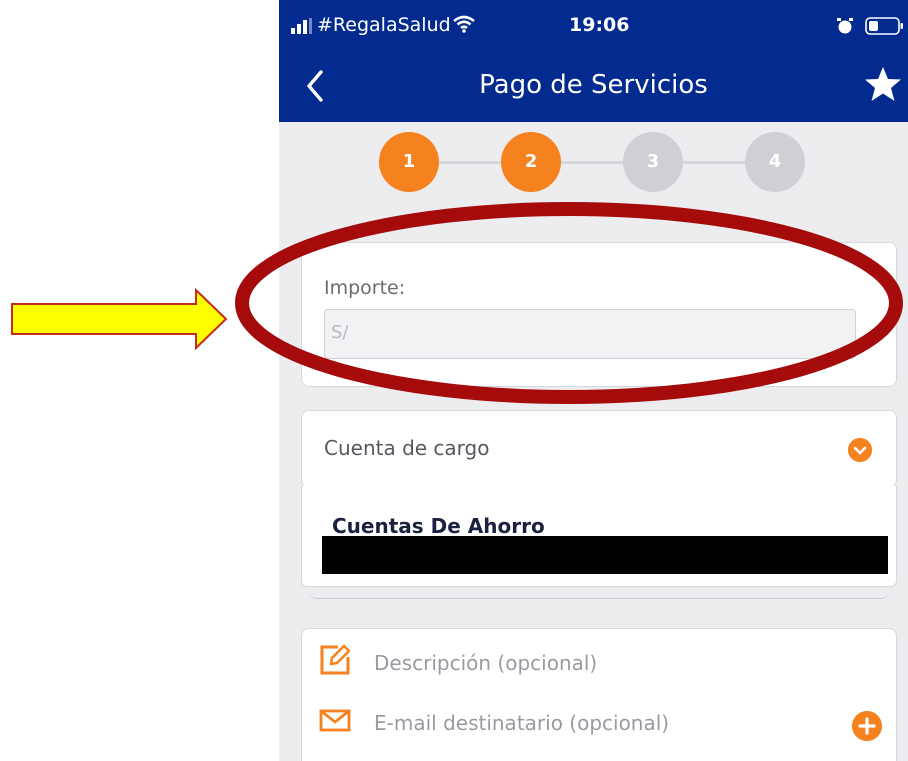  I want to click on status-bar: #RegalaSalud 19:06, so click(593, 26).